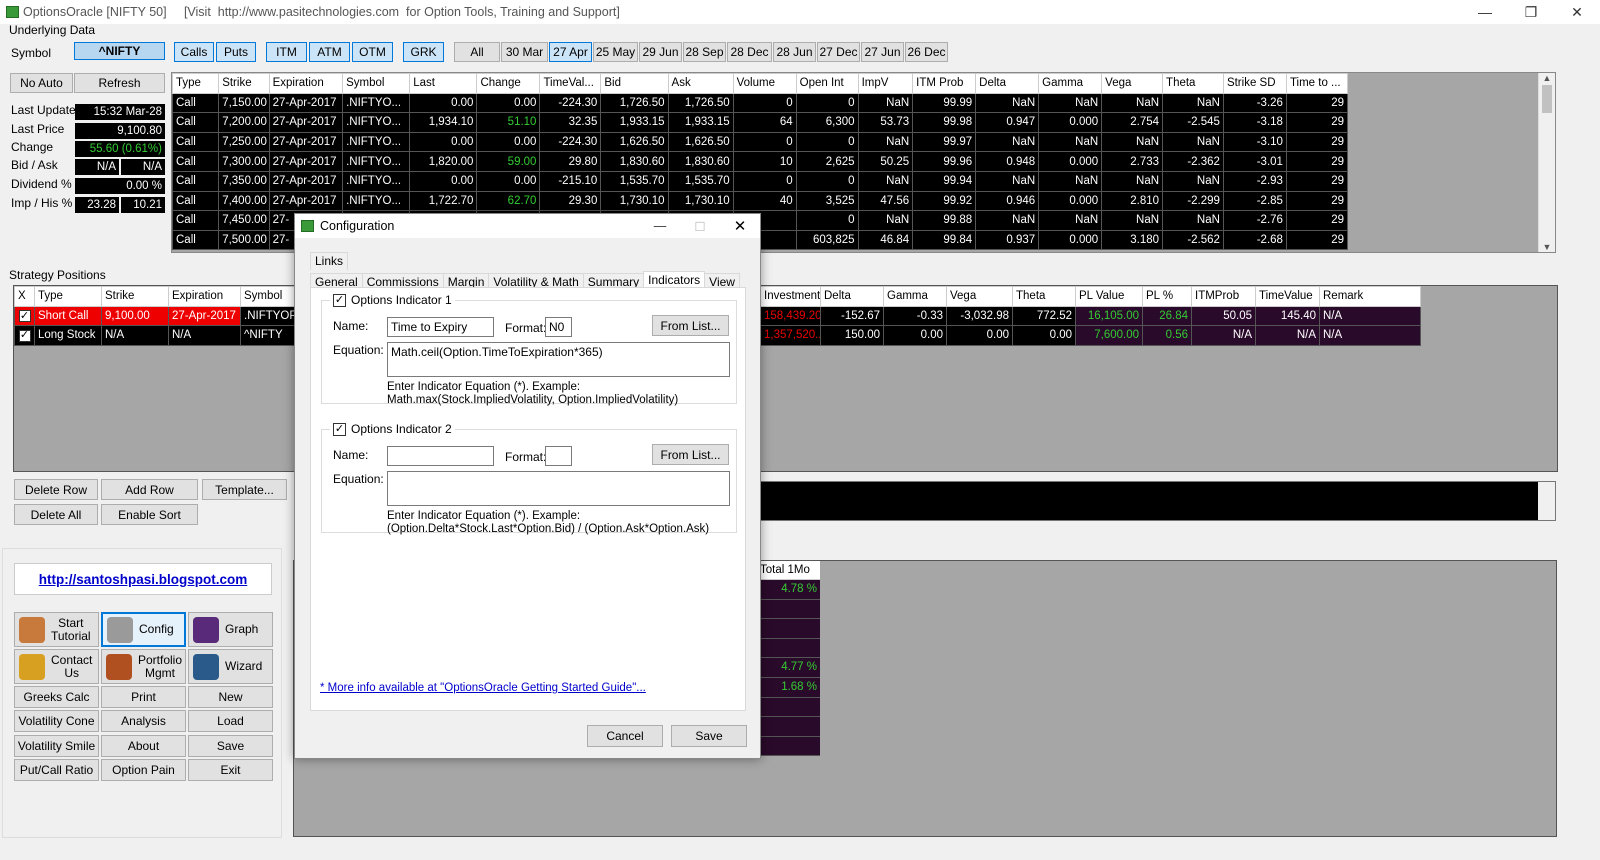 This screenshot has height=860, width=1600. What do you see at coordinates (1044, 296) in the screenshot?
I see `strategy-col-header: Theta` at bounding box center [1044, 296].